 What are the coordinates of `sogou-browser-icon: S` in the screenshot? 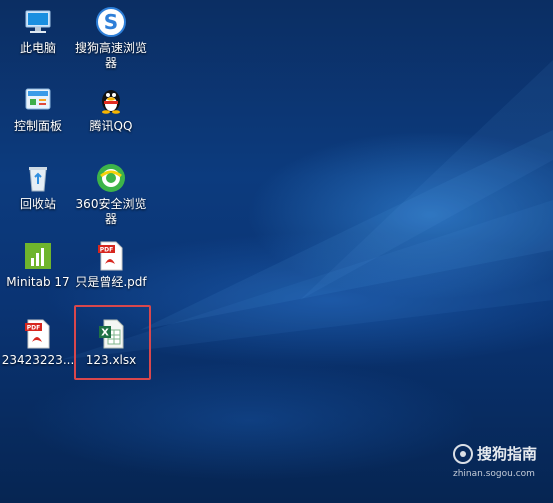 It's located at (111, 22).